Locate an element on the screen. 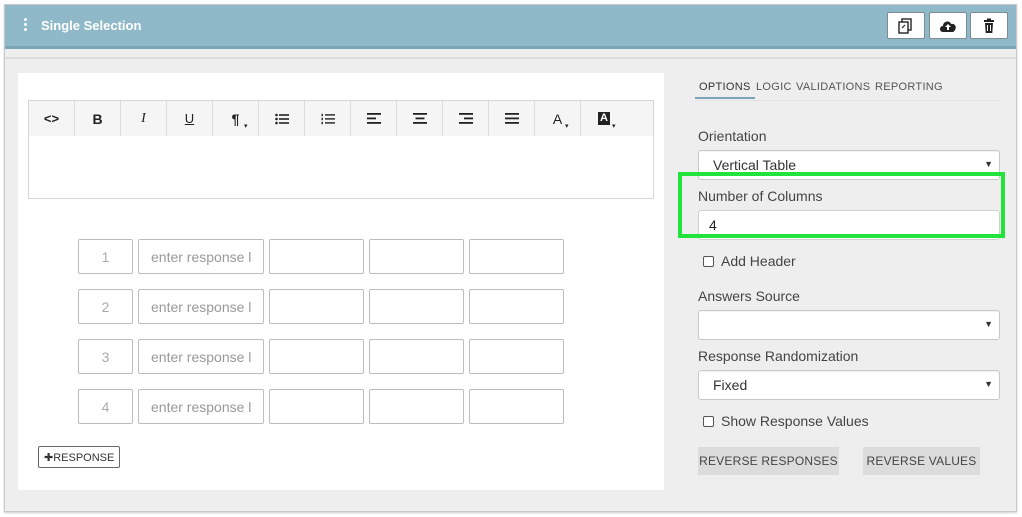 This screenshot has width=1022, height=517. source-code-button: <> is located at coordinates (52, 118).